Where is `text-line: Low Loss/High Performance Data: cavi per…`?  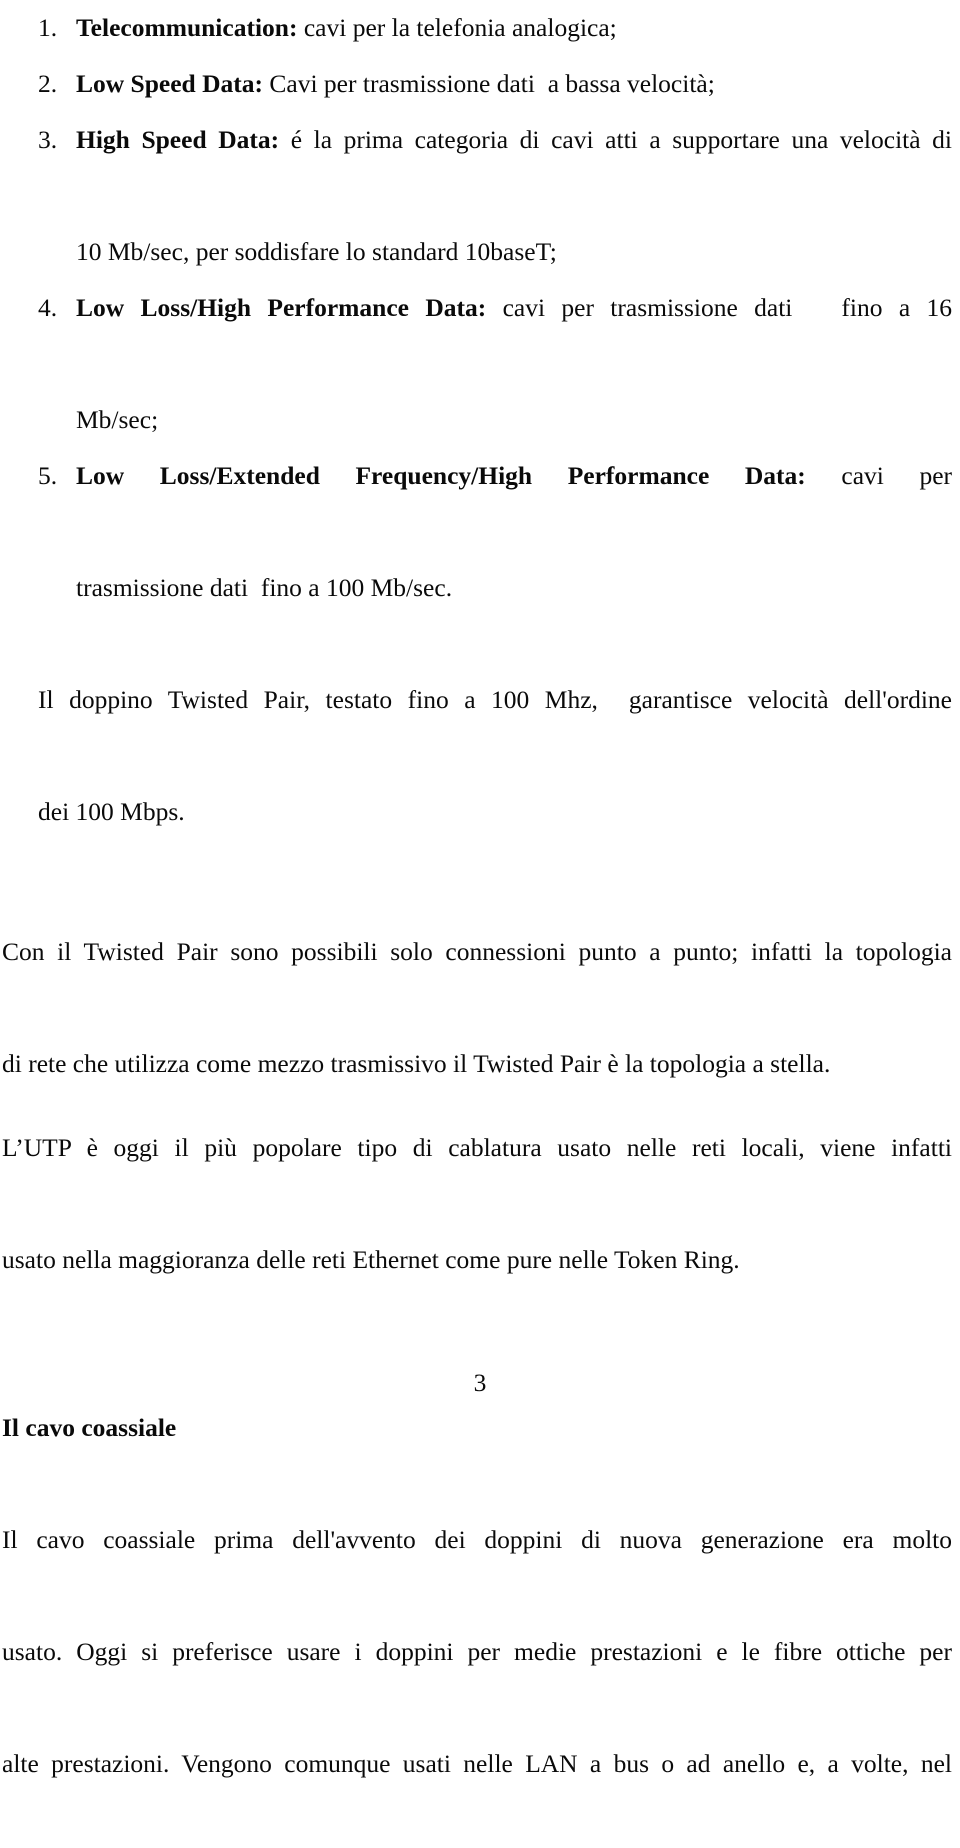 text-line: Low Loss/High Performance Data: cavi per… is located at coordinates (514, 336).